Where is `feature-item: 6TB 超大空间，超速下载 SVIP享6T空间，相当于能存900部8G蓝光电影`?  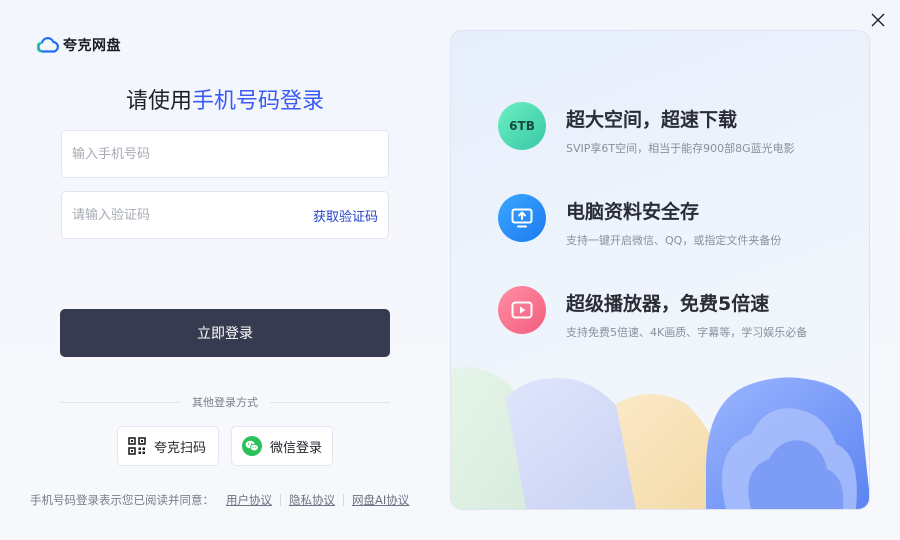
feature-item: 6TB 超大空间，超速下载 SVIP享6T空间，相当于能存900部8G蓝光电影 is located at coordinates (646, 129).